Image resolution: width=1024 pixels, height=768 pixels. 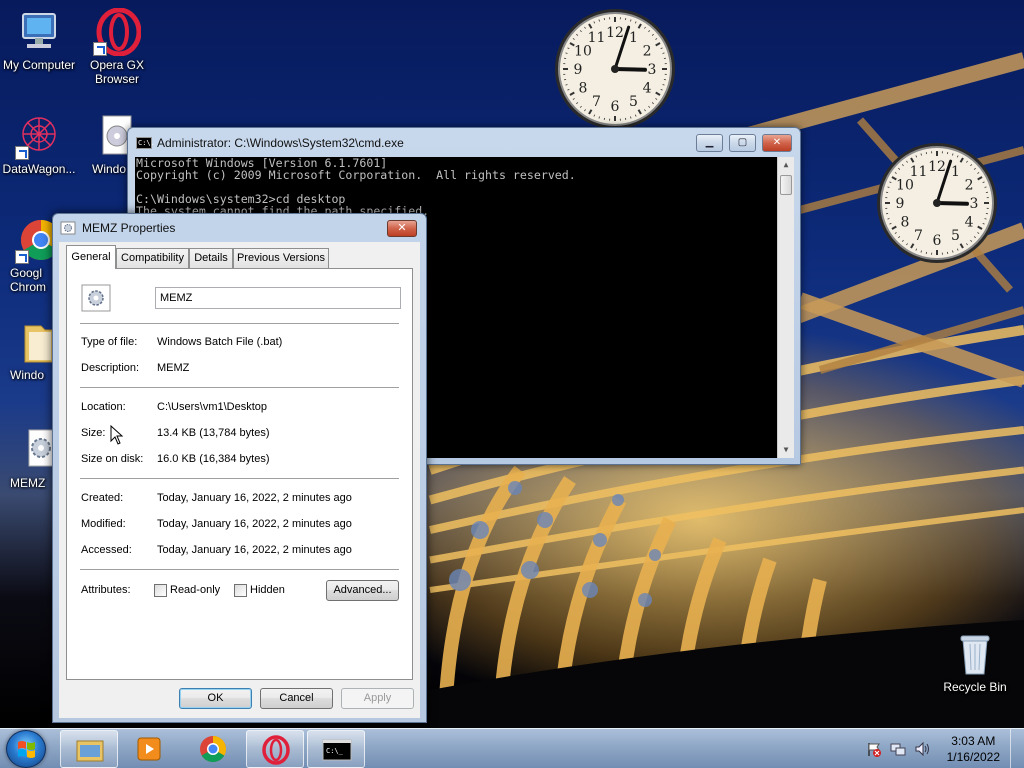 I want to click on maximize-button: ▢, so click(x=742, y=143).